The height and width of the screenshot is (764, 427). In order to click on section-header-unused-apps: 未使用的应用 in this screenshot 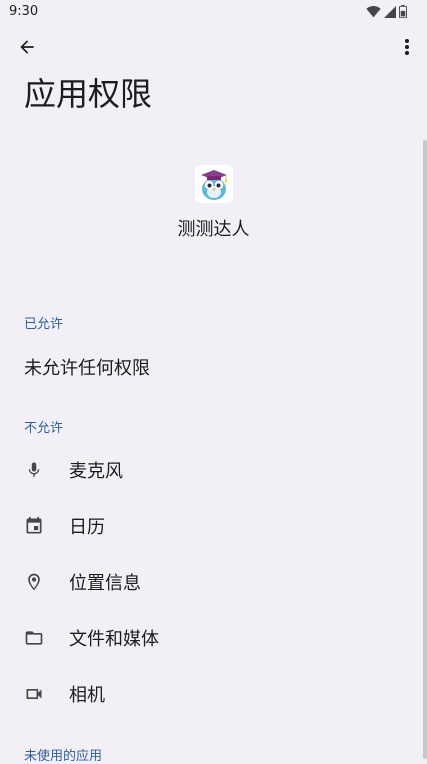, I will do `click(63, 756)`.